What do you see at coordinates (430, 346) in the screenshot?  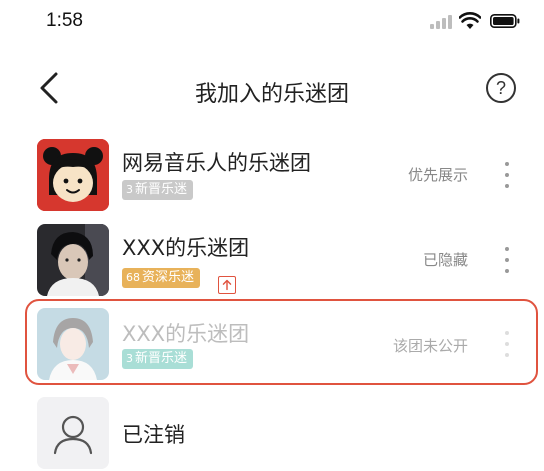 I see `visibility-status: 该团未公开` at bounding box center [430, 346].